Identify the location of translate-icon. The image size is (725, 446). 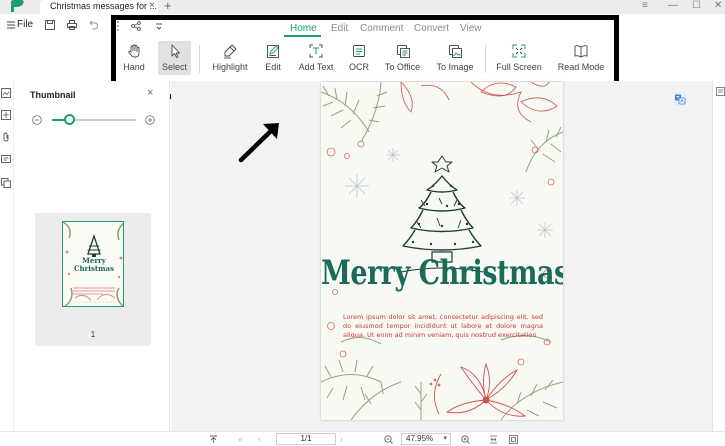
(680, 99).